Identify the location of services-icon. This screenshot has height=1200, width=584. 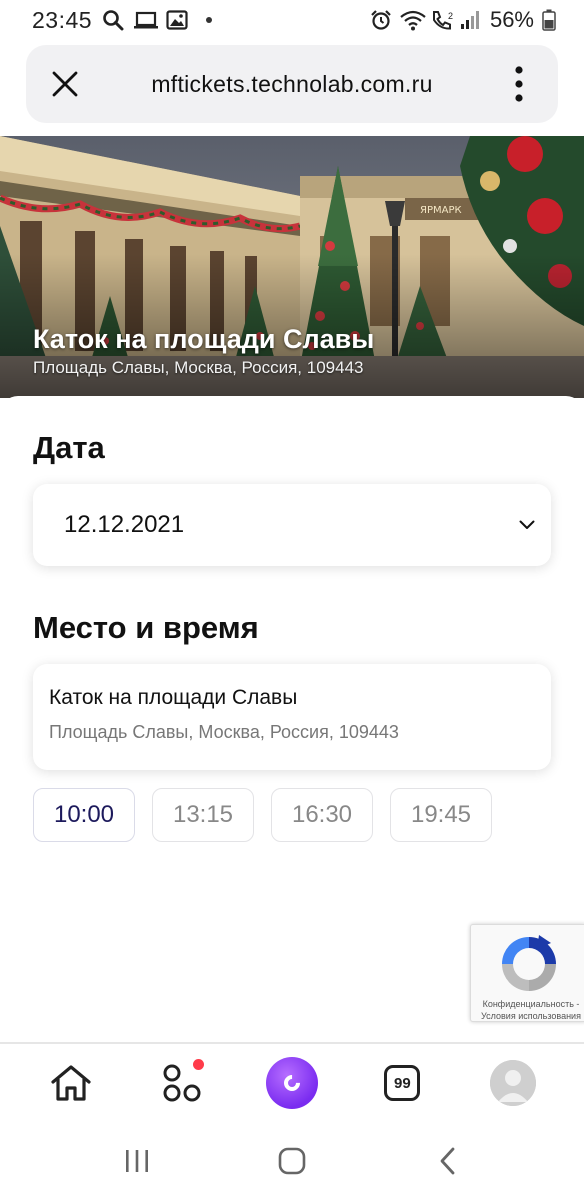
(182, 1083).